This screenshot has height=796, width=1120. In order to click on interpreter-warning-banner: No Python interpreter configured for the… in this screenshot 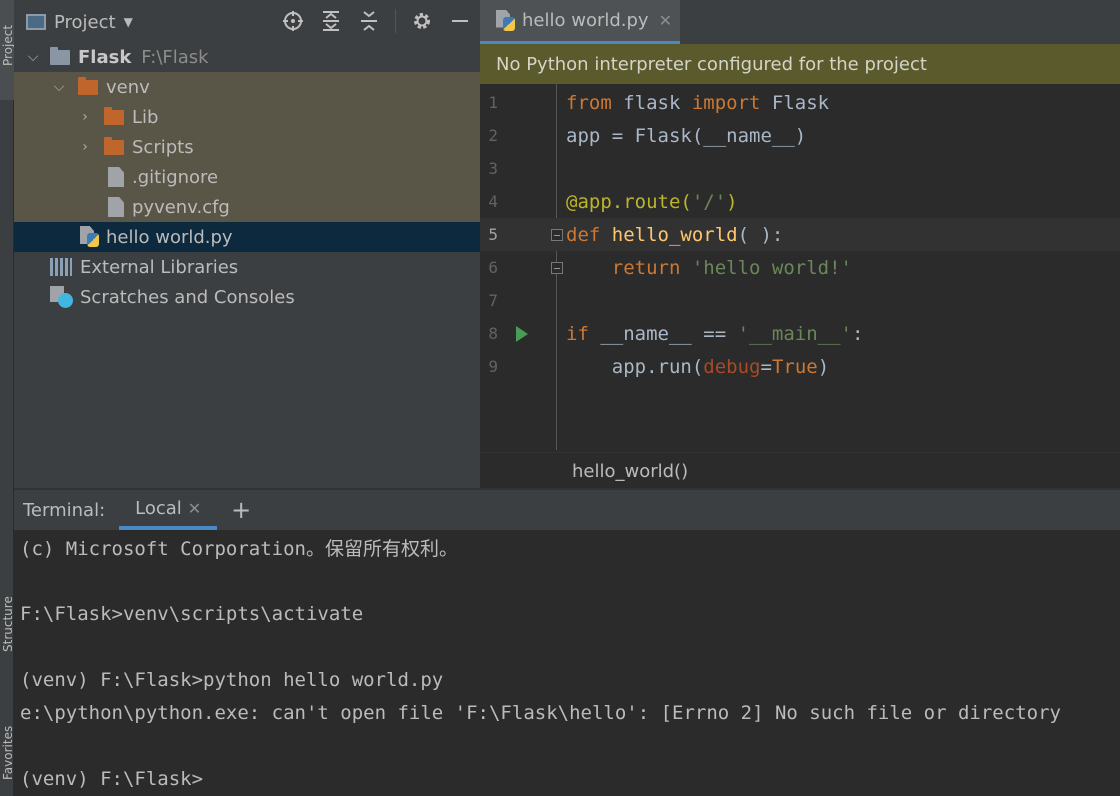, I will do `click(800, 64)`.